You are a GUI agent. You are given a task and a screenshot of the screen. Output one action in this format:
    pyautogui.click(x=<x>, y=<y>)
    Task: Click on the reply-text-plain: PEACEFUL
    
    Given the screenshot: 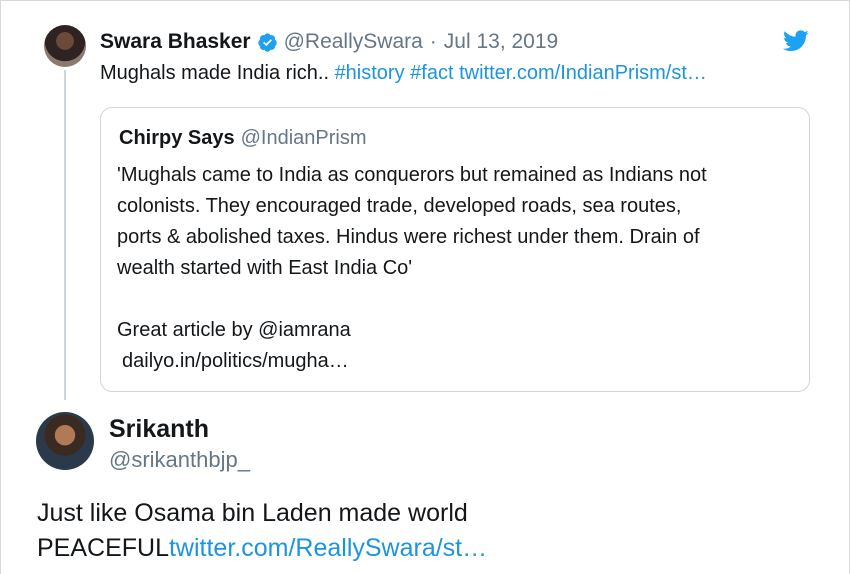 What is the action you would take?
    pyautogui.click(x=103, y=548)
    